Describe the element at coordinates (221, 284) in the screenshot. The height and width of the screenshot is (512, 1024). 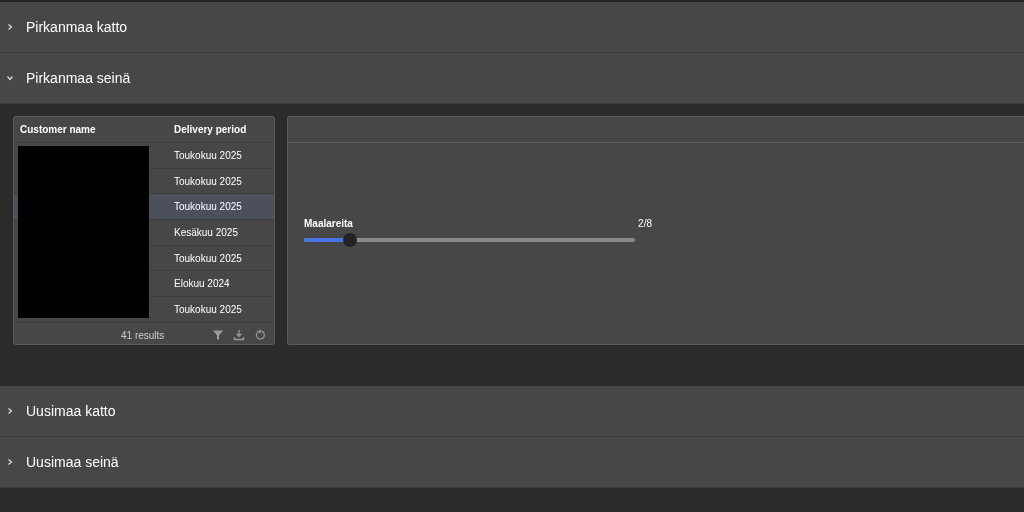
I see `table-cell: Elokuu 2024` at that location.